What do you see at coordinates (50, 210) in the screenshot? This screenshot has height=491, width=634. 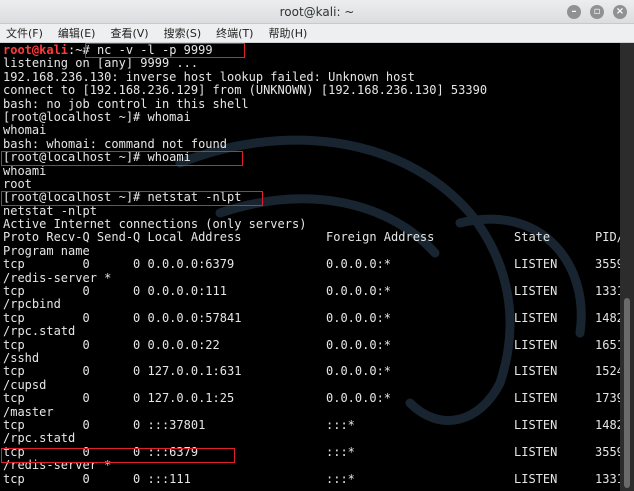 I see `terminal-line: netstat -nlpt` at bounding box center [50, 210].